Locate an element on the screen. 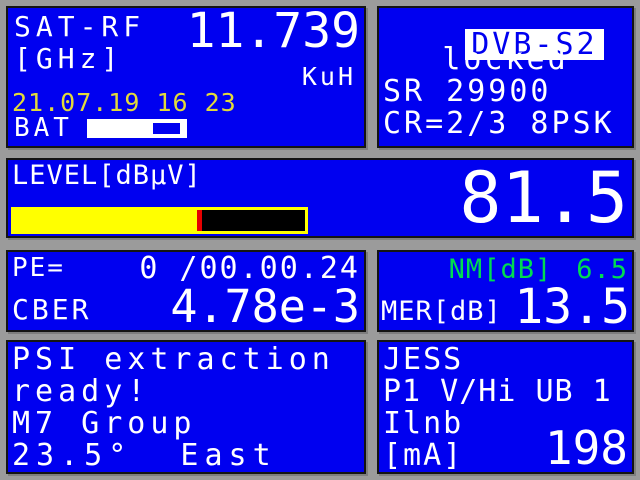 Image resolution: width=640 pixels, height=480 pixels. sat-rf-title: SAT-RF is located at coordinates (80, 26).